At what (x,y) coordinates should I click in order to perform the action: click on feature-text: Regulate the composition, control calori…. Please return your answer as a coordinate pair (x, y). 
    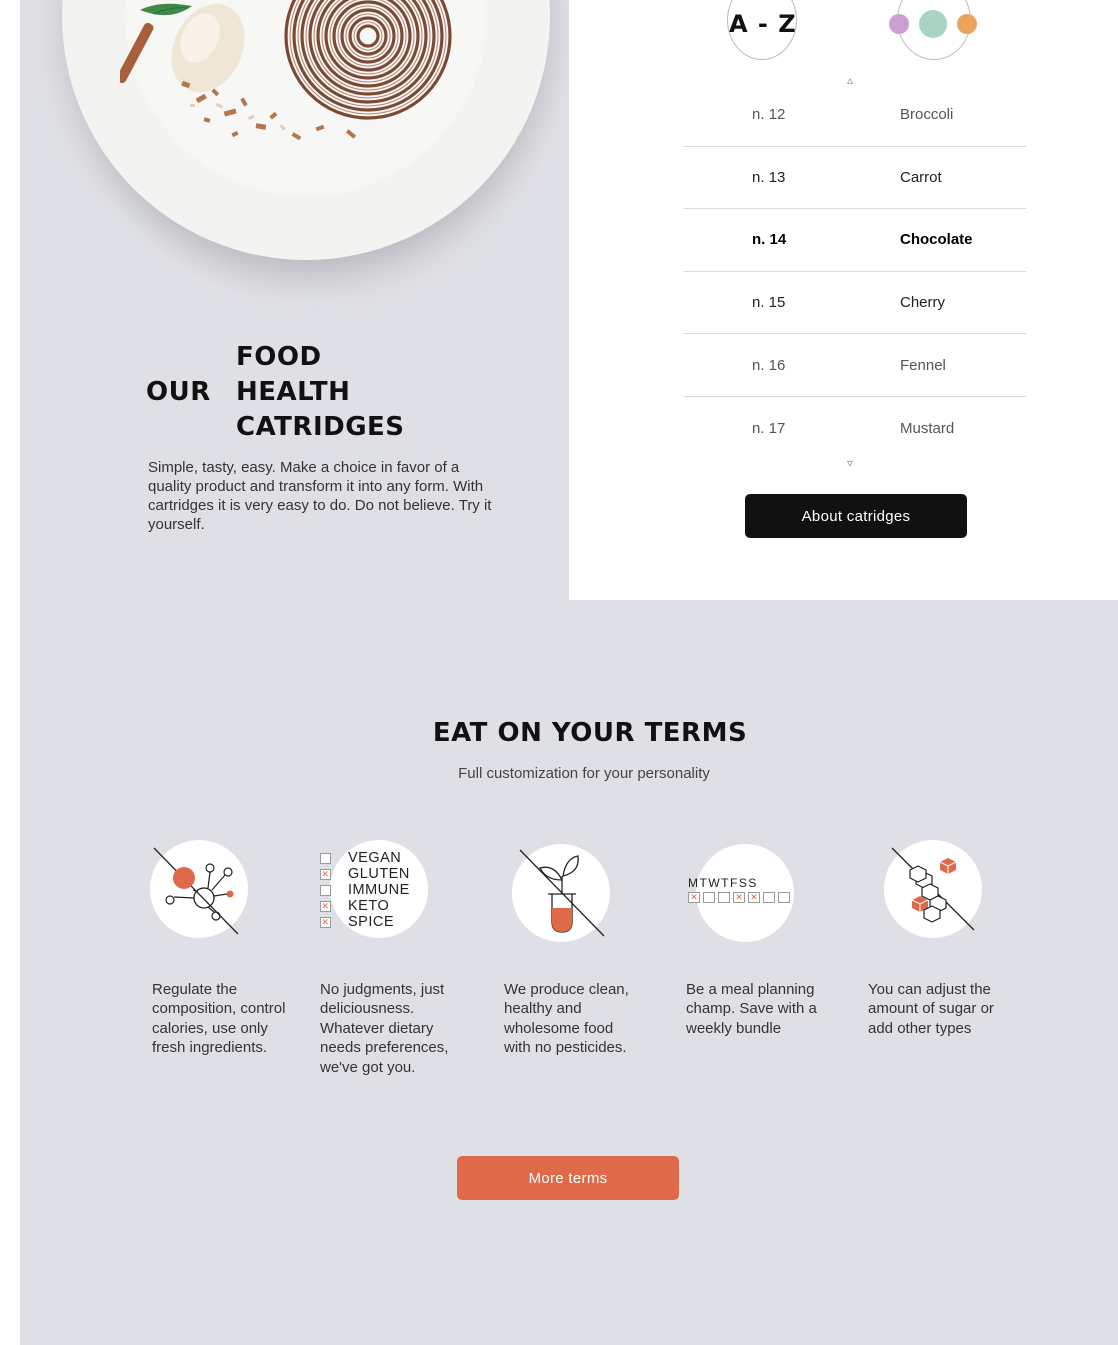
    Looking at the image, I should click on (219, 1019).